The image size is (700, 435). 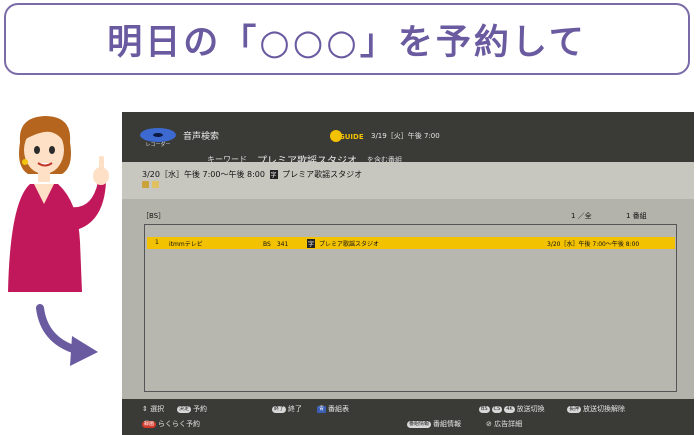 I want to click on row-title: プレミア歌謡スタジオ, so click(x=349, y=244).